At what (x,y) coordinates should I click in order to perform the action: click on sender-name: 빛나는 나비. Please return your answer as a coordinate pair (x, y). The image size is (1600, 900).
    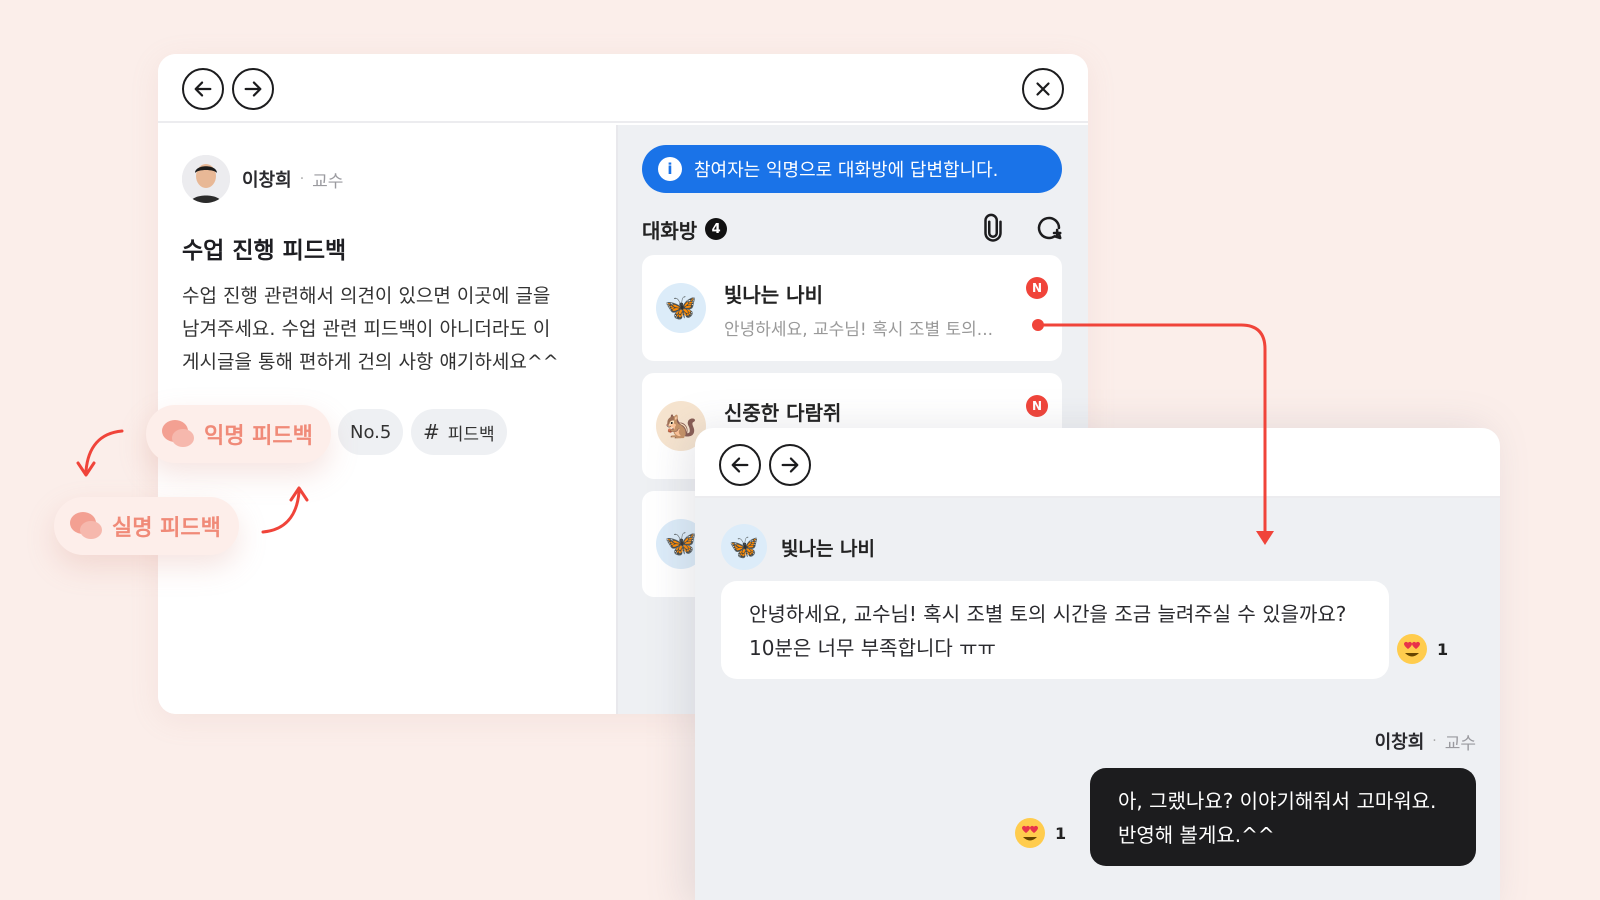
    Looking at the image, I should click on (828, 548).